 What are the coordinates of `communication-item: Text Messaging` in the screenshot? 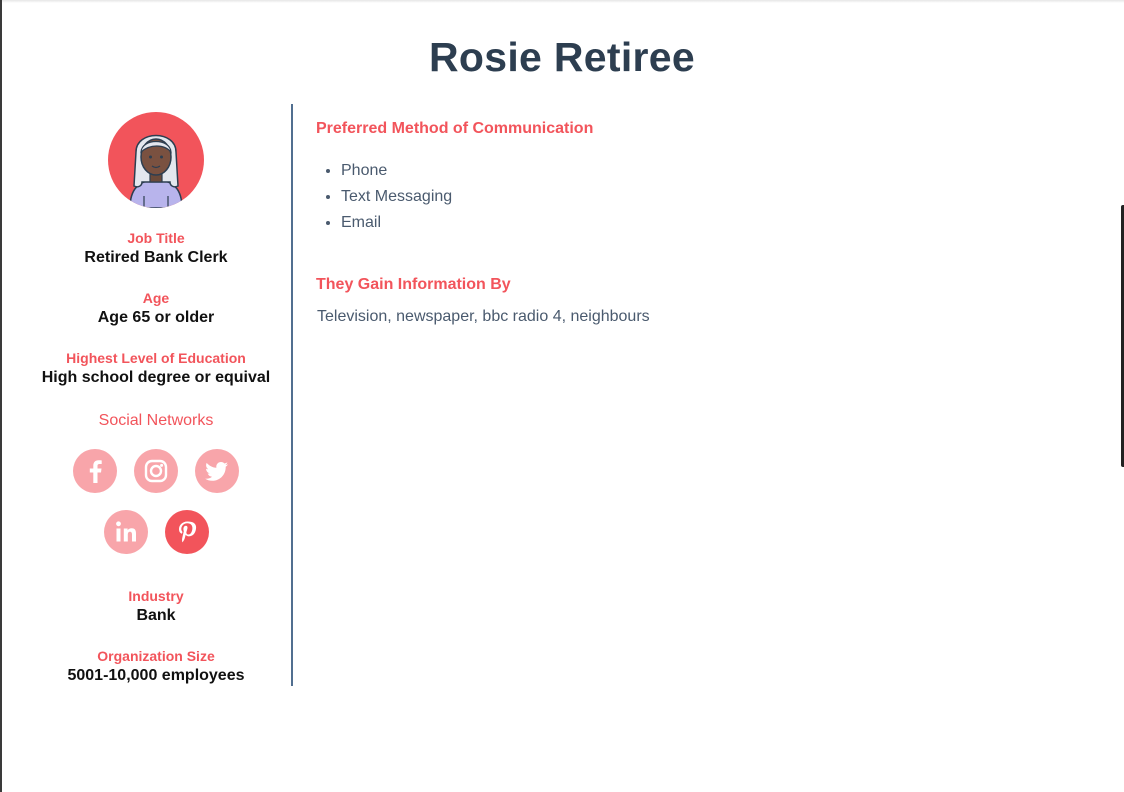 It's located at (718, 197).